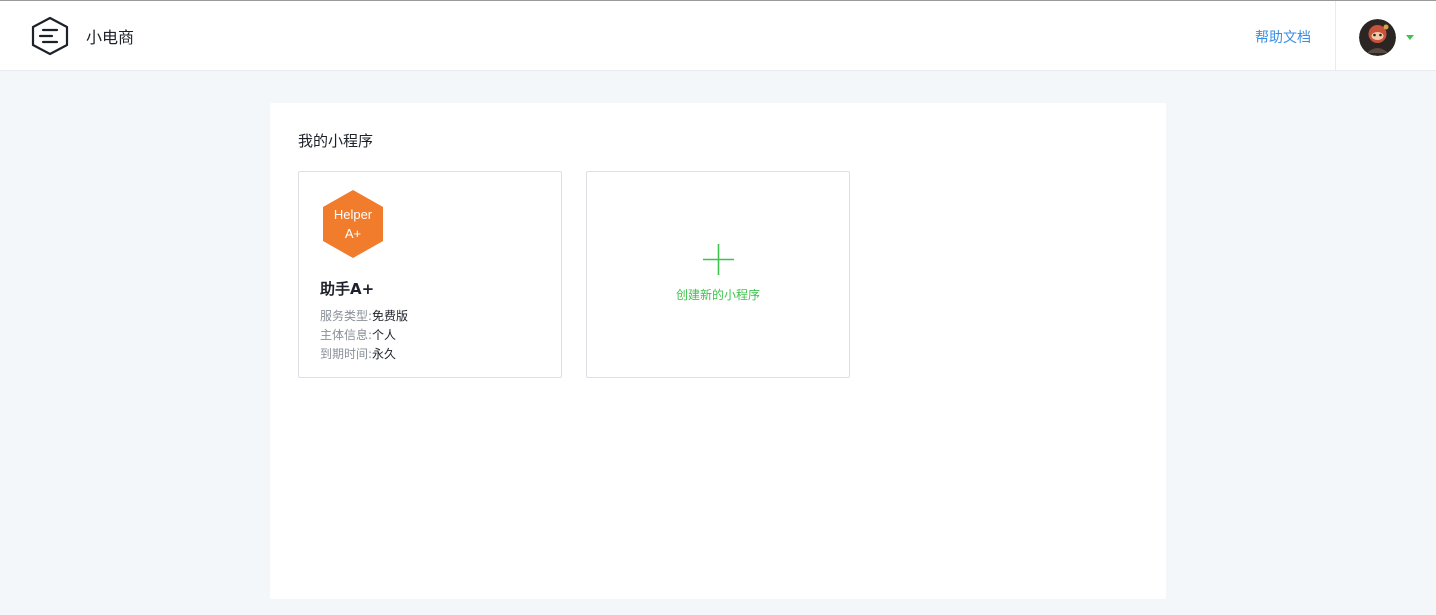  What do you see at coordinates (718, 35) in the screenshot?
I see `top-navbar: 小电商 帮助文档` at bounding box center [718, 35].